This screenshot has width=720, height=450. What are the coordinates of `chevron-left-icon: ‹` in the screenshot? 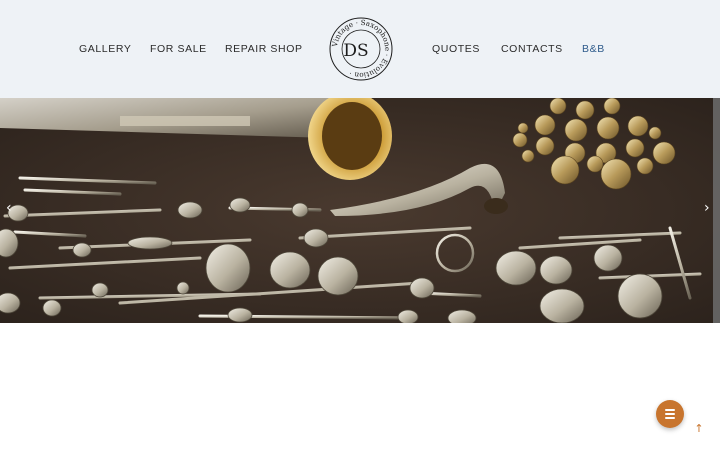 It's located at (9, 208).